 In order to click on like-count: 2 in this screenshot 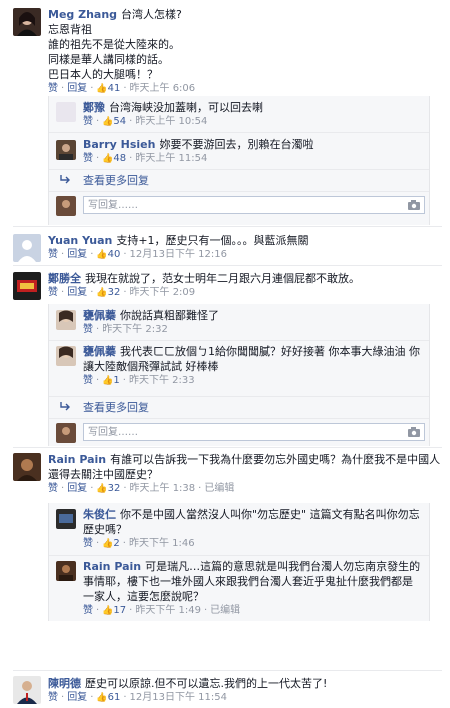, I will do `click(116, 543)`.